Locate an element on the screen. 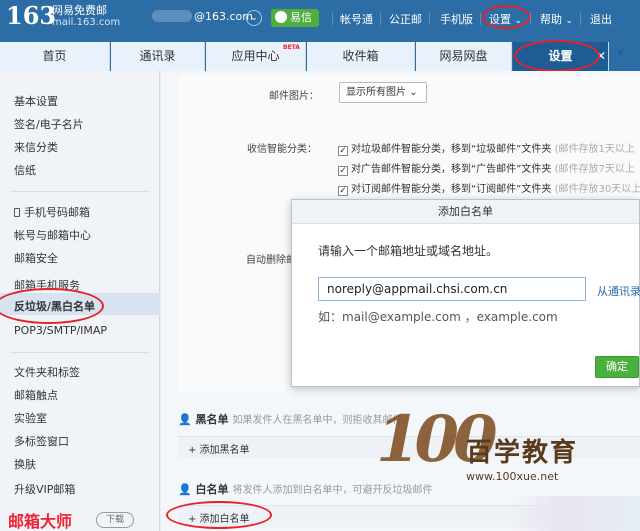 The width and height of the screenshot is (640, 531). sidebar-item-basic-settings: 基本设置 is located at coordinates (36, 101).